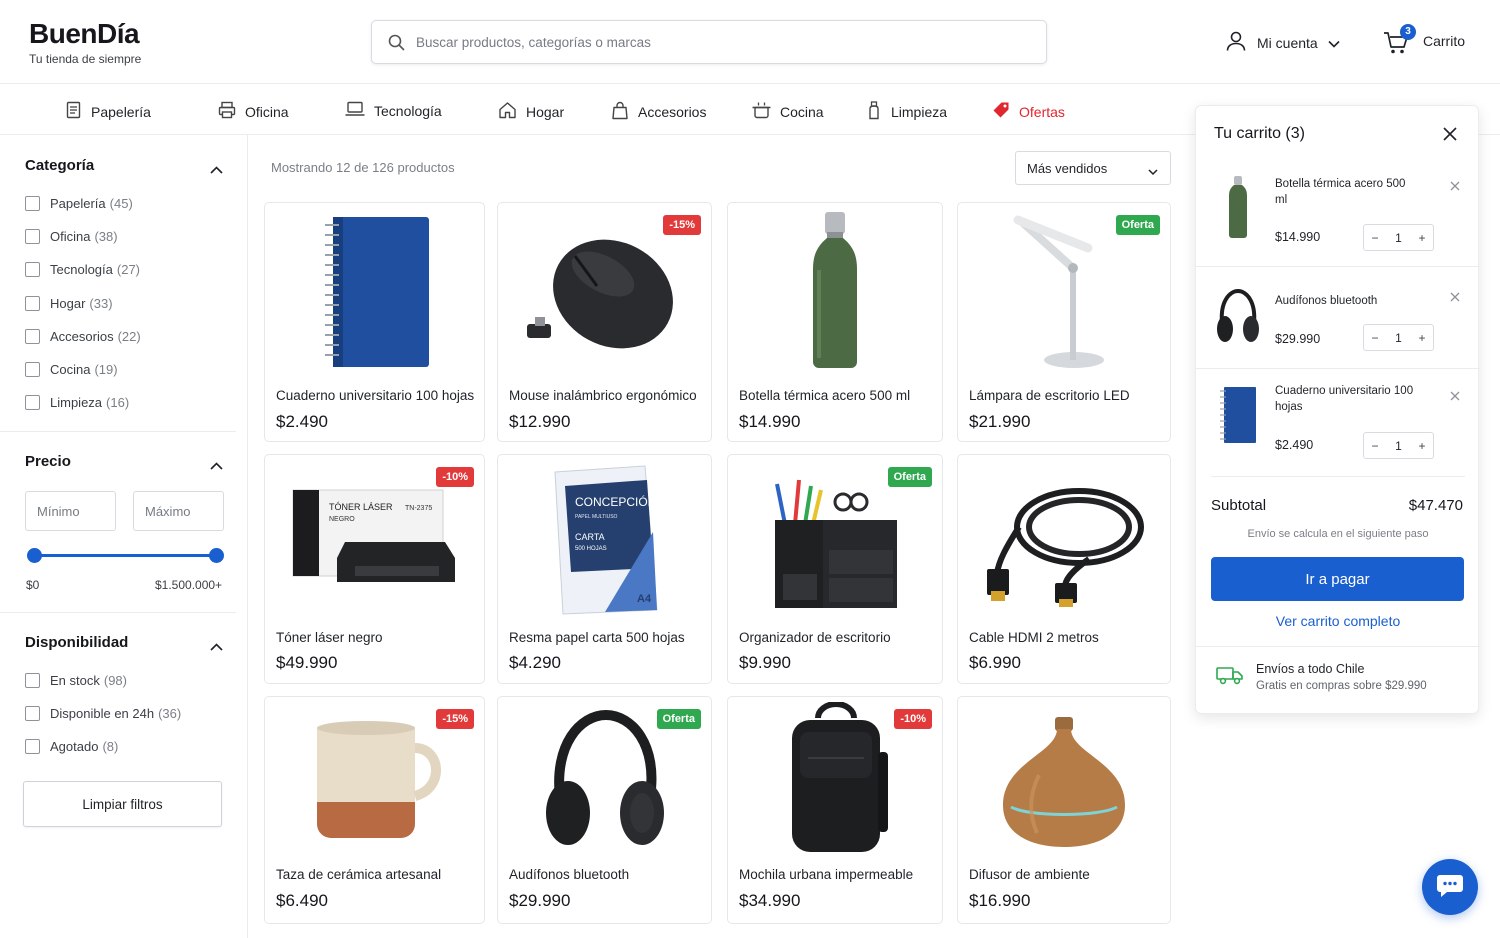  I want to click on filter-option-limpieza: Limpieza (16), so click(77, 402).